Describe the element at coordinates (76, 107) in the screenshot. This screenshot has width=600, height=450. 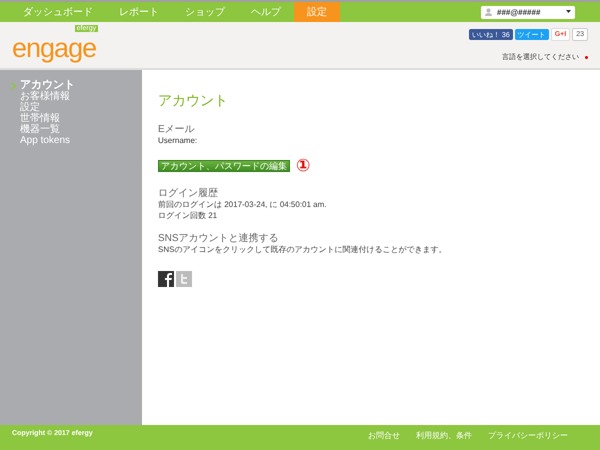
I see `sidebar-item: 設定` at that location.